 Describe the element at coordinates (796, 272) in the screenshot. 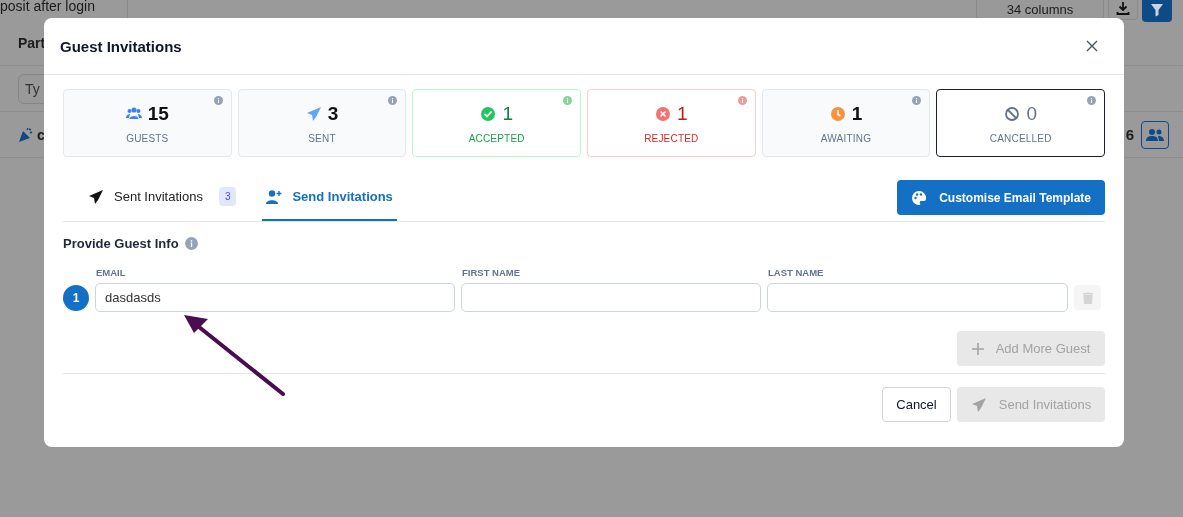

I see `column-label: LAST NAME` at that location.